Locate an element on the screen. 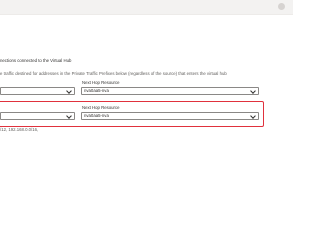 Image resolution: width=320 pixels, height=248 pixels. toolbar-icon is located at coordinates (281, 6).